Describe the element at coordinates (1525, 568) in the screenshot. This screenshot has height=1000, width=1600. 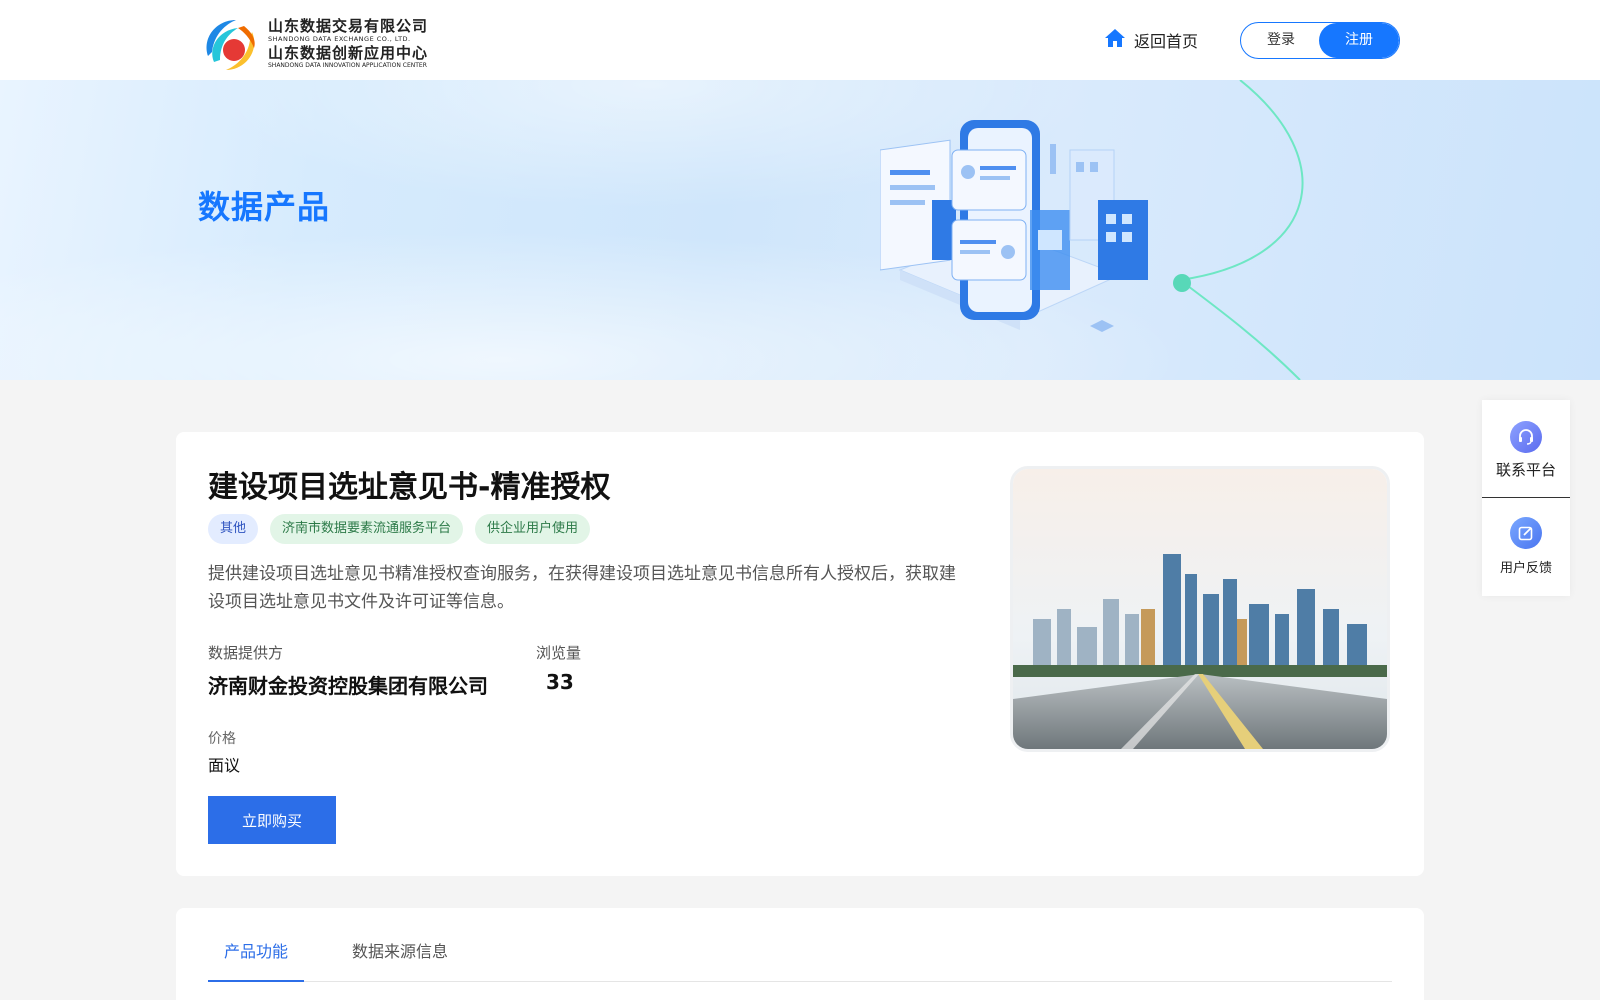
I see `user-feedback-label: 用户反馈` at that location.